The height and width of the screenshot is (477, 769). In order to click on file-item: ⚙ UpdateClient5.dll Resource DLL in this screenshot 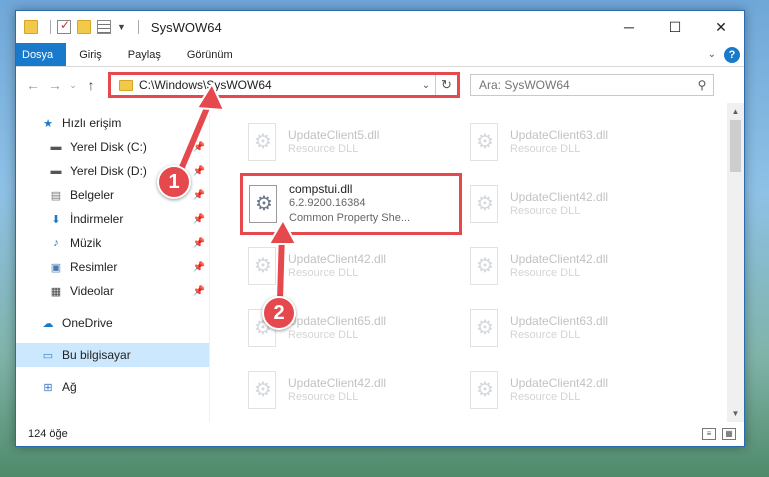, I will do `click(351, 142)`.